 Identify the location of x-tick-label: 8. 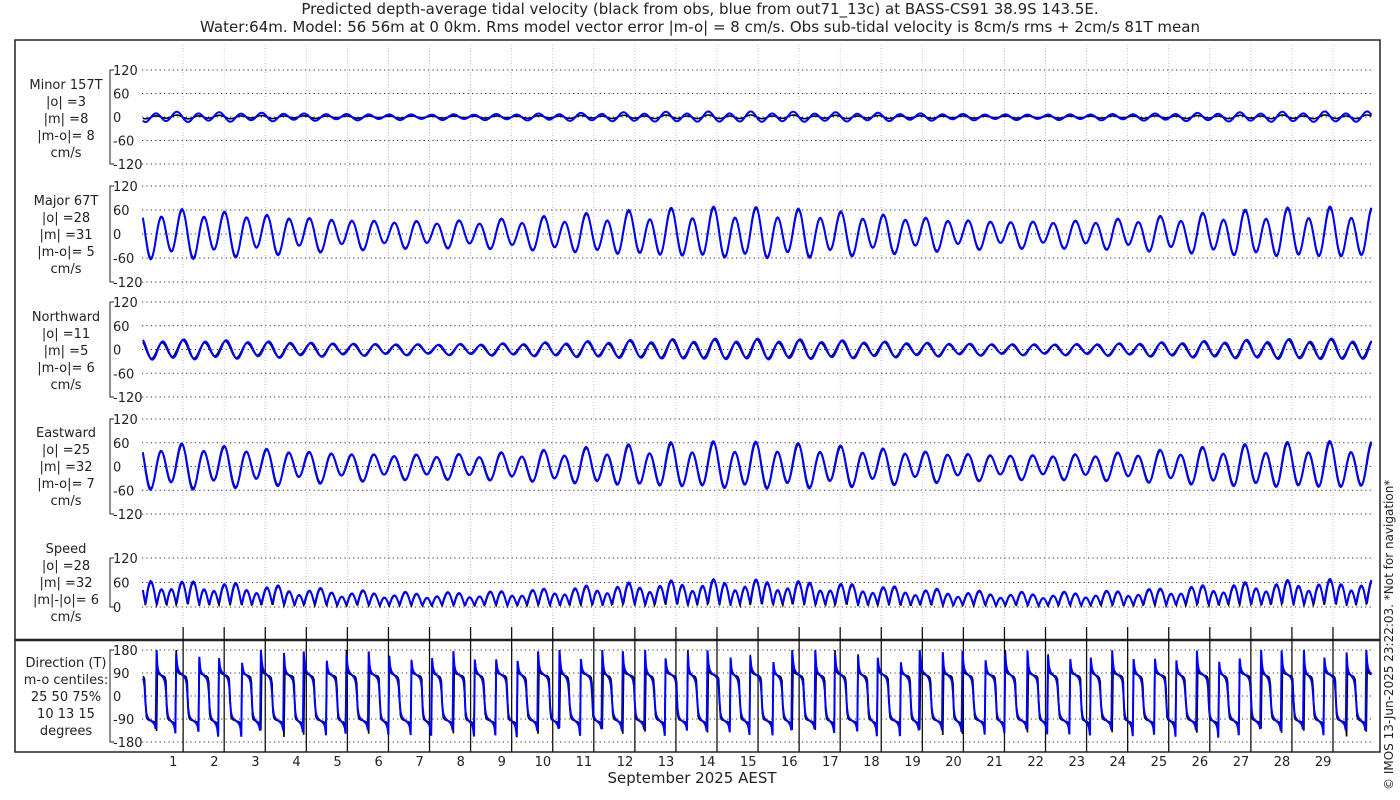
(461, 762).